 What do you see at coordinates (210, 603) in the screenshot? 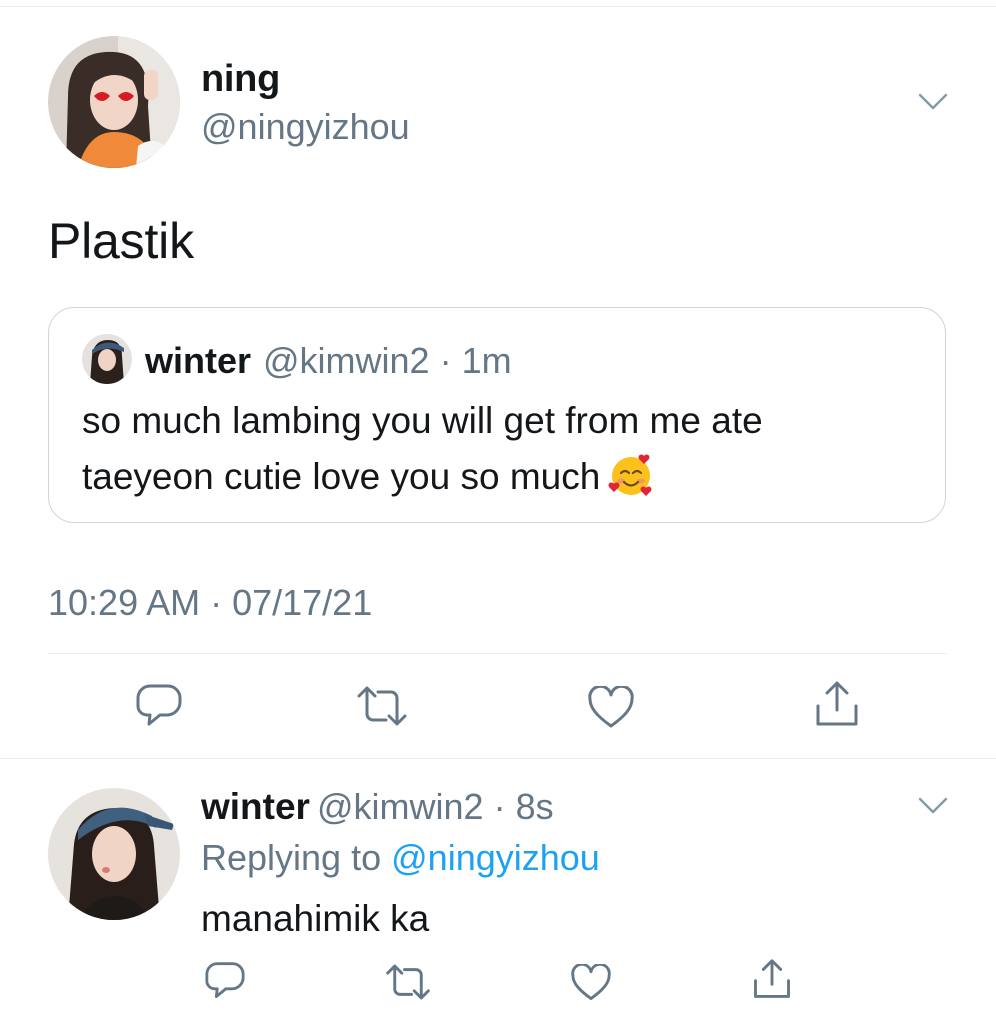
I see `tweet-timestamp: 10:29 AM · 07/17/21` at bounding box center [210, 603].